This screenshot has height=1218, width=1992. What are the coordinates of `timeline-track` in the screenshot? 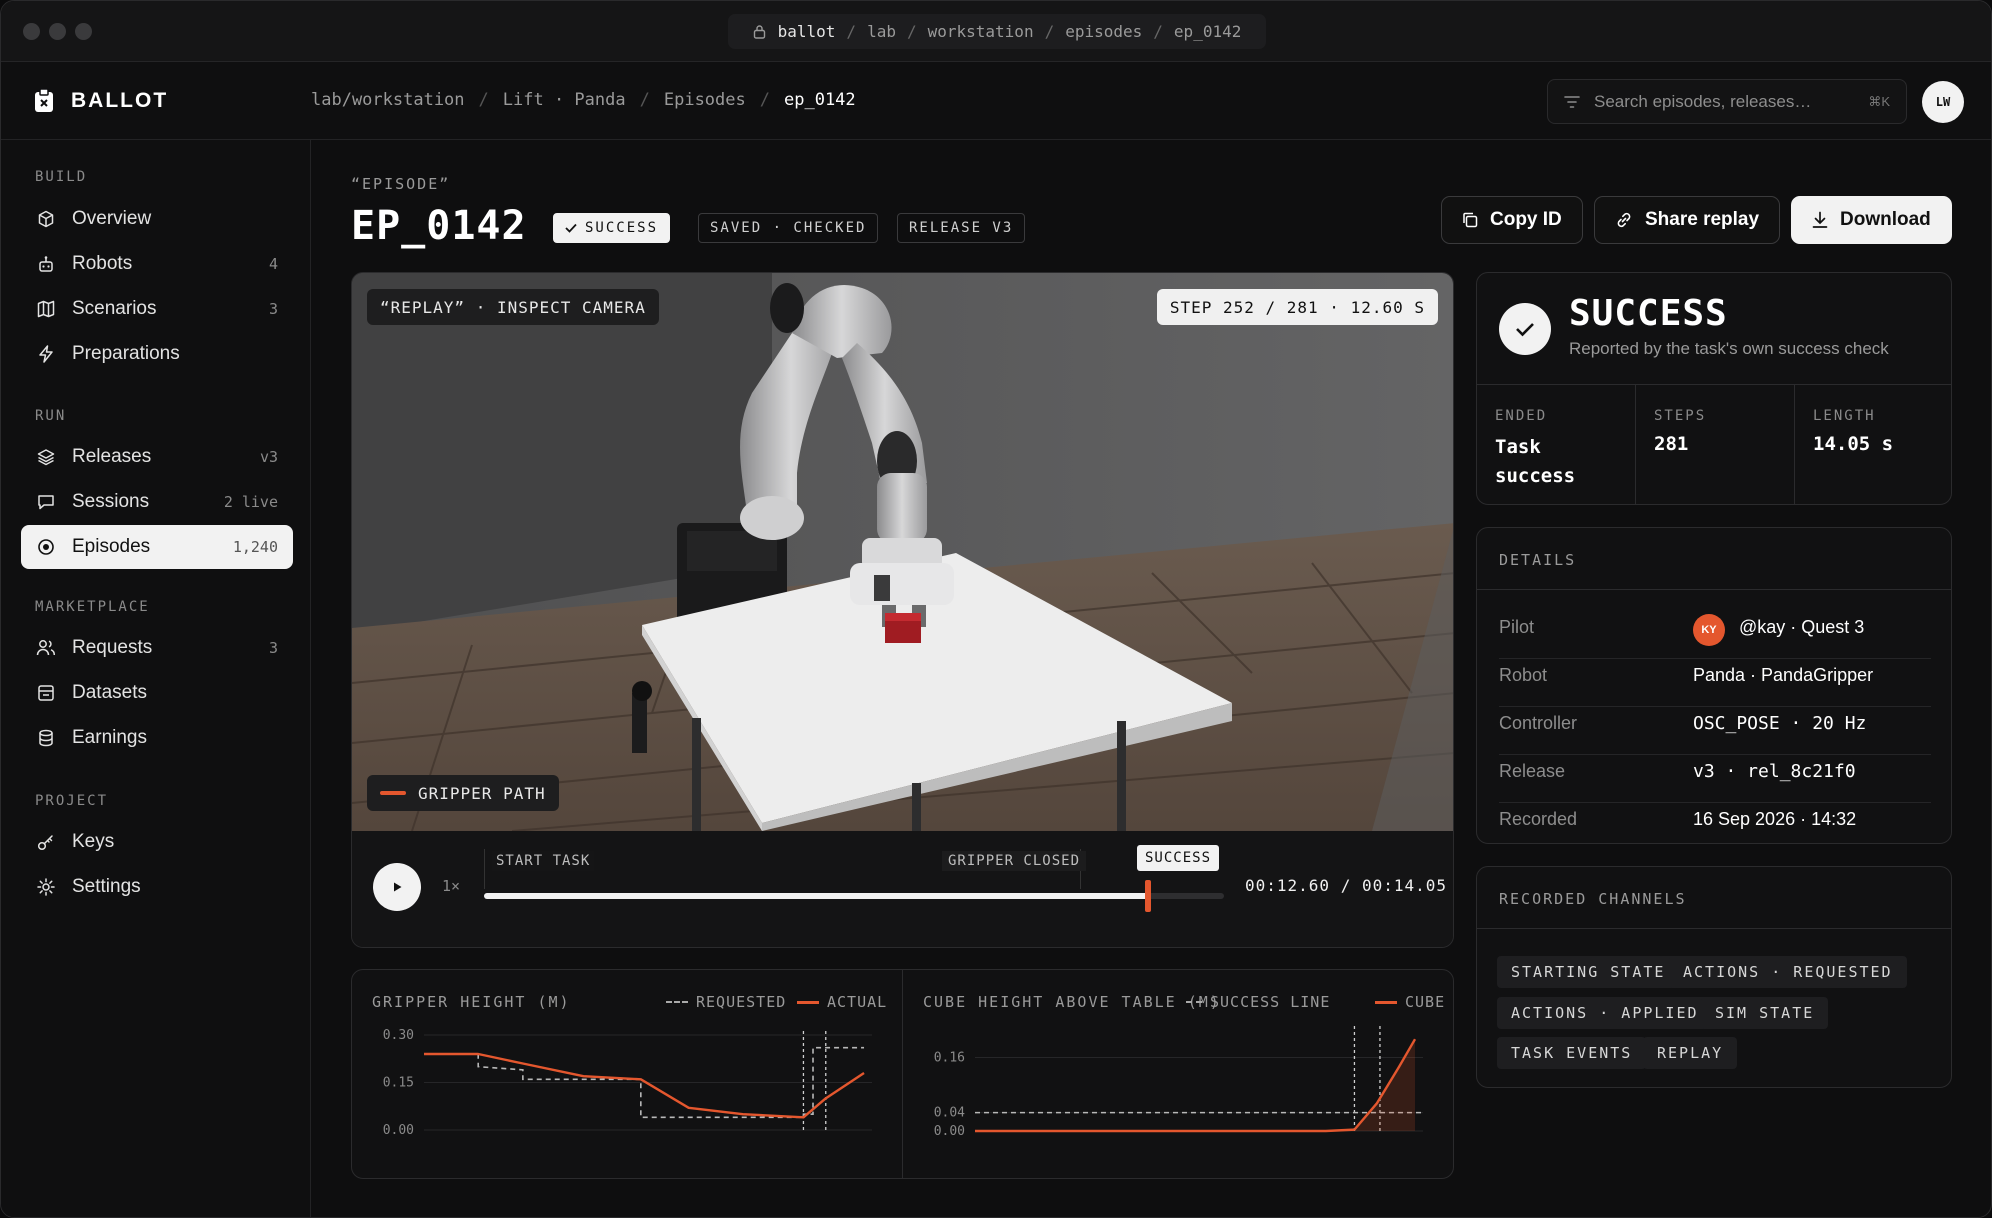 It's located at (854, 896).